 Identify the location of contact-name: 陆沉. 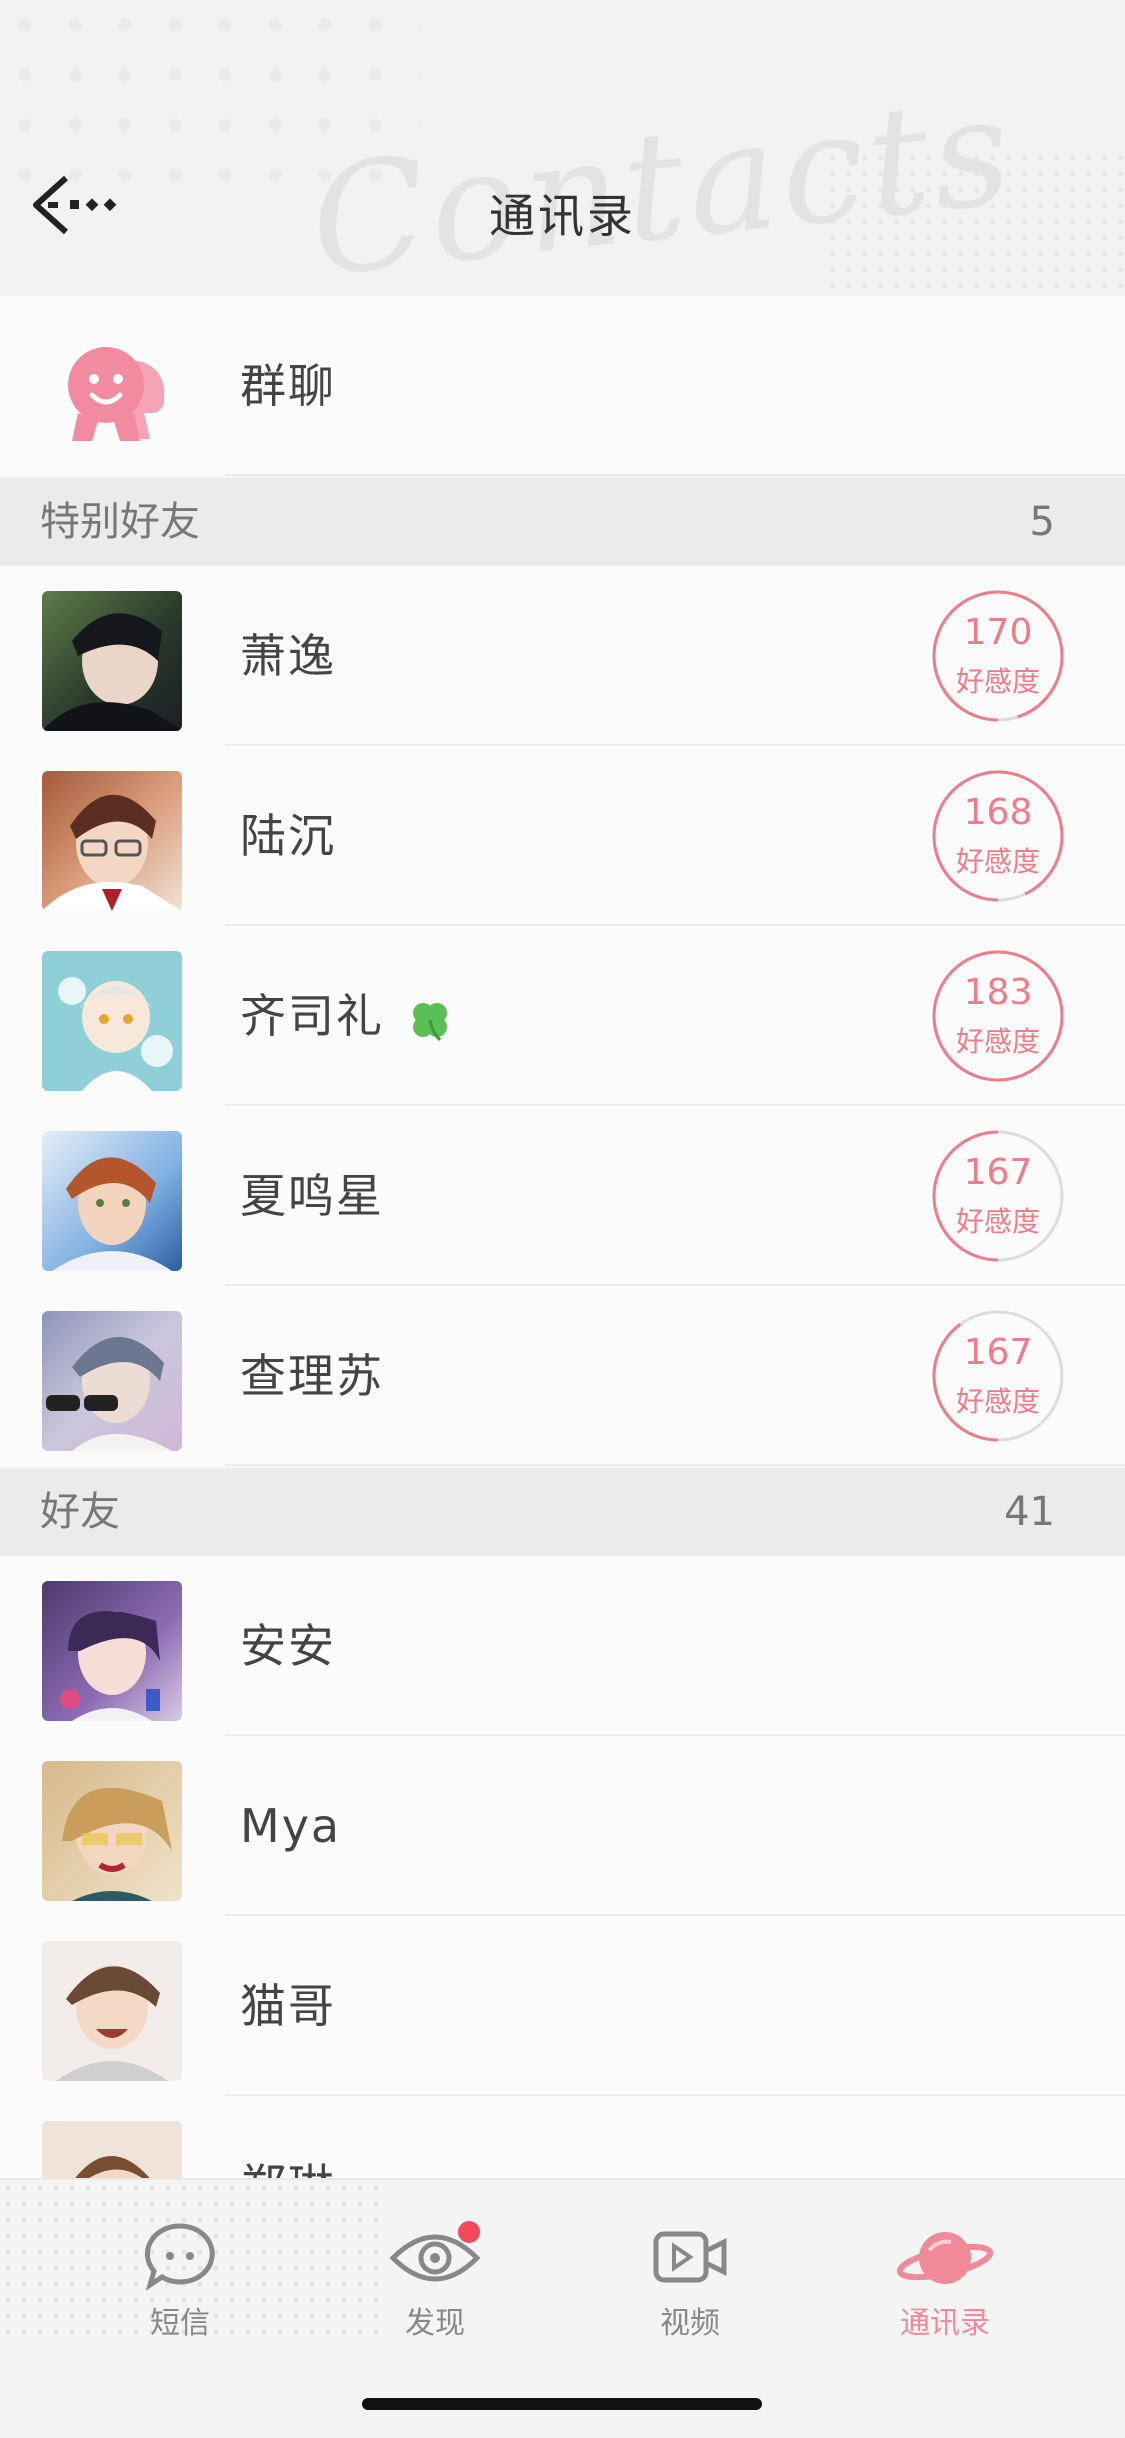
(288, 836).